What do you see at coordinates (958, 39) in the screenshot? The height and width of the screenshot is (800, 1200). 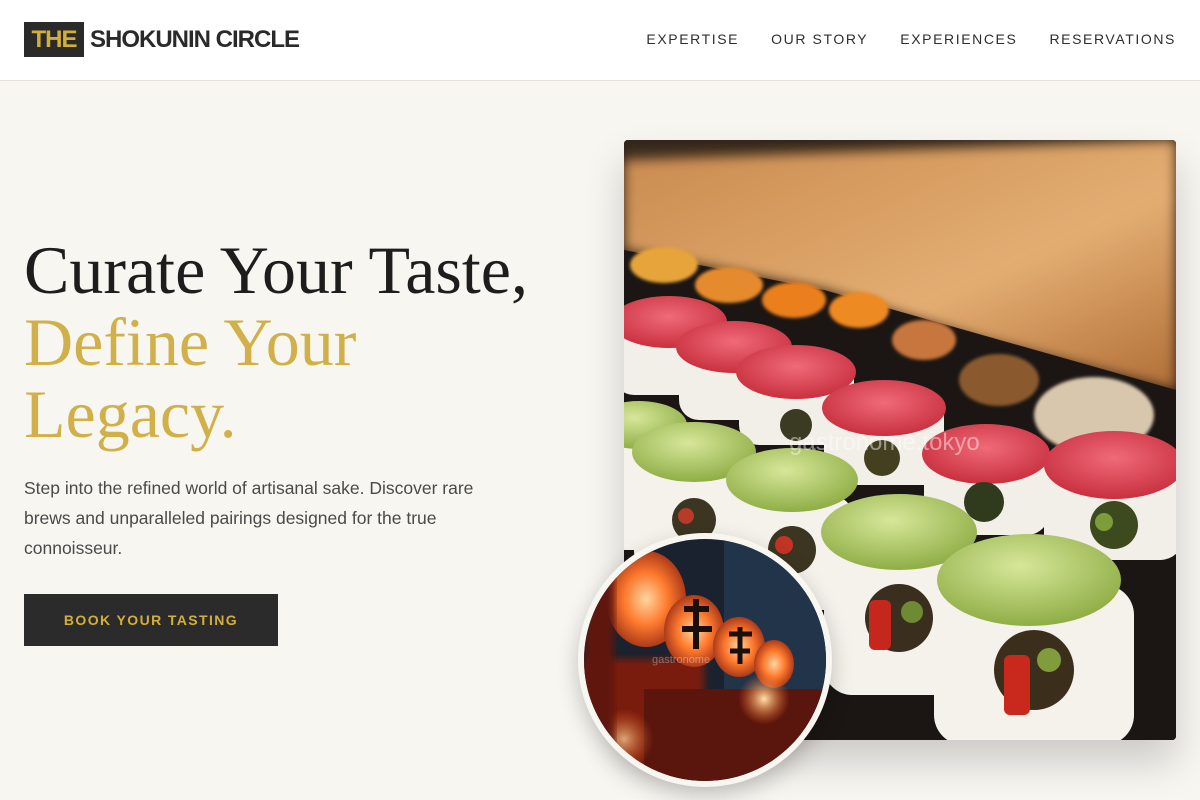 I see `nav-link-experiences: EXPERIENCES` at bounding box center [958, 39].